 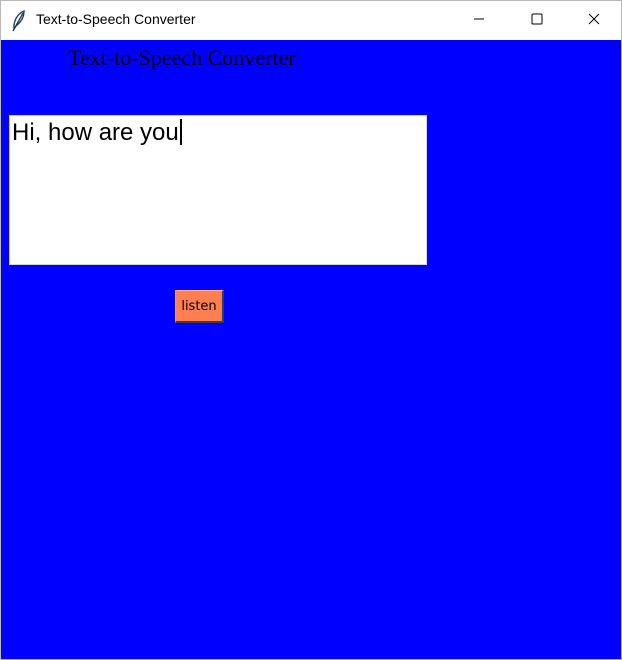 I want to click on close-icon, so click(x=594, y=21).